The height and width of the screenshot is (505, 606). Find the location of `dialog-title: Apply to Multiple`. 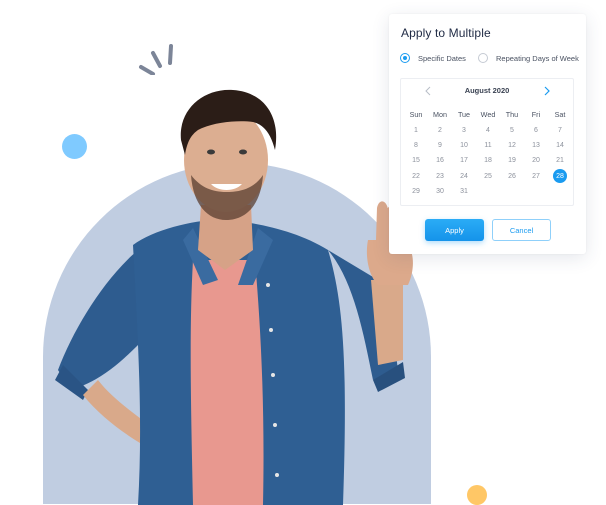

dialog-title: Apply to Multiple is located at coordinates (446, 33).